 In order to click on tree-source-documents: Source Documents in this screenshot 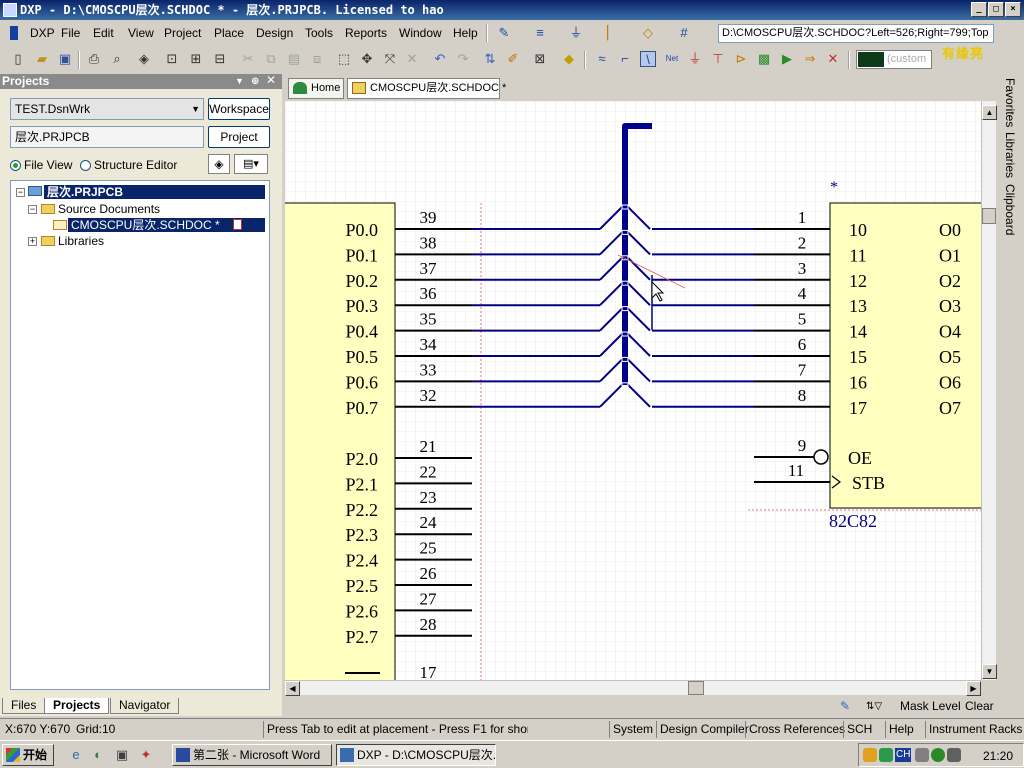, I will do `click(109, 209)`.